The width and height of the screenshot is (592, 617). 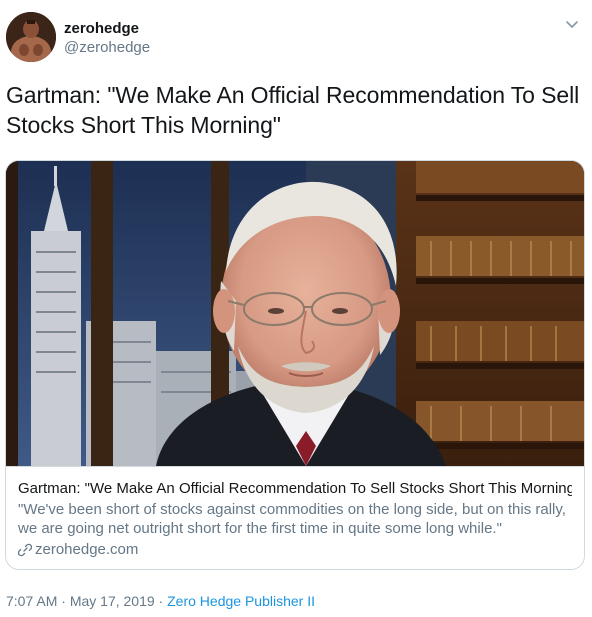 What do you see at coordinates (87, 549) in the screenshot?
I see `card-domain-text: zerohedge.com` at bounding box center [87, 549].